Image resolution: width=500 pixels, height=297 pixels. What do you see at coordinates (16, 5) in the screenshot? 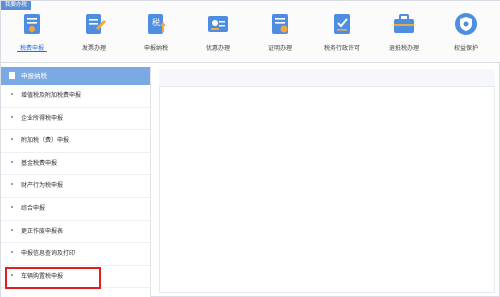
I see `quick-tag: 我要办税` at bounding box center [16, 5].